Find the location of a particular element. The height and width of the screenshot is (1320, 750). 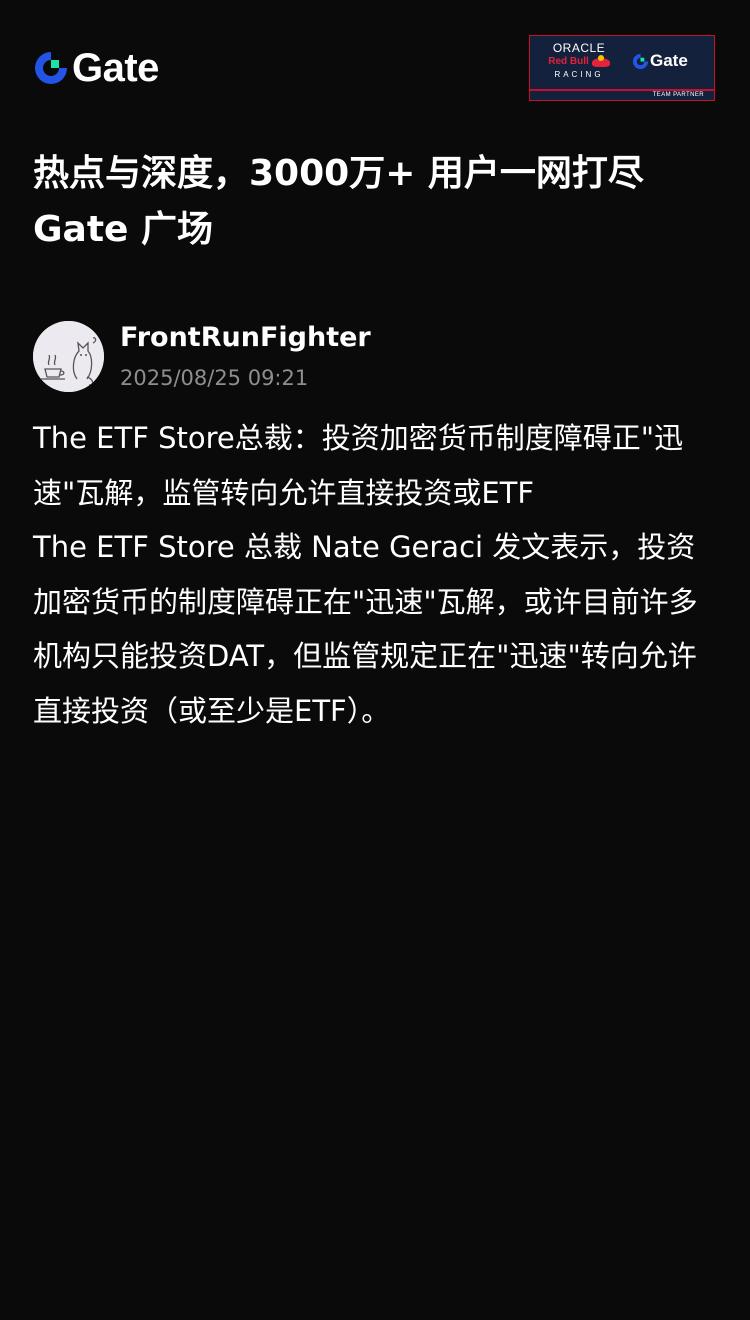

partner-redbull: Red Bull is located at coordinates (579, 61).